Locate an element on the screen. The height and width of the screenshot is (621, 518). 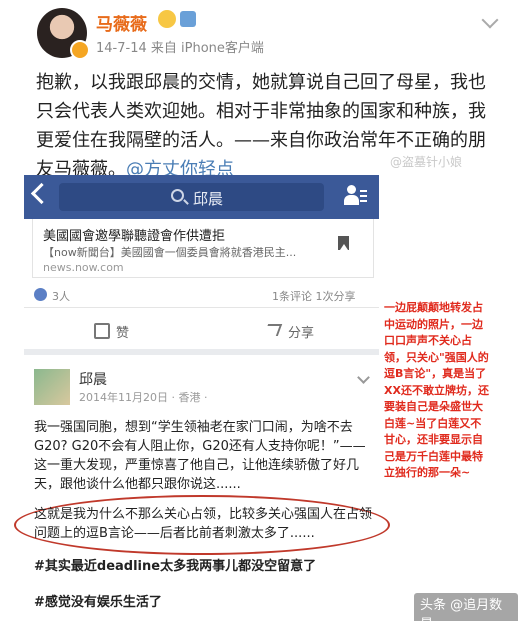
bookmark-icon is located at coordinates (343, 243).